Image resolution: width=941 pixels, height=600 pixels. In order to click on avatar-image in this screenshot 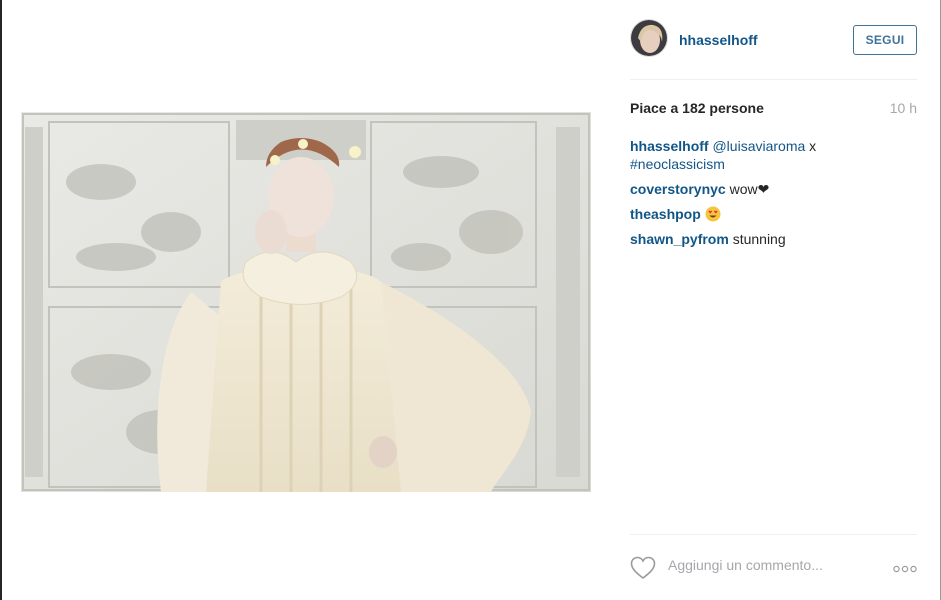, I will do `click(649, 38)`.